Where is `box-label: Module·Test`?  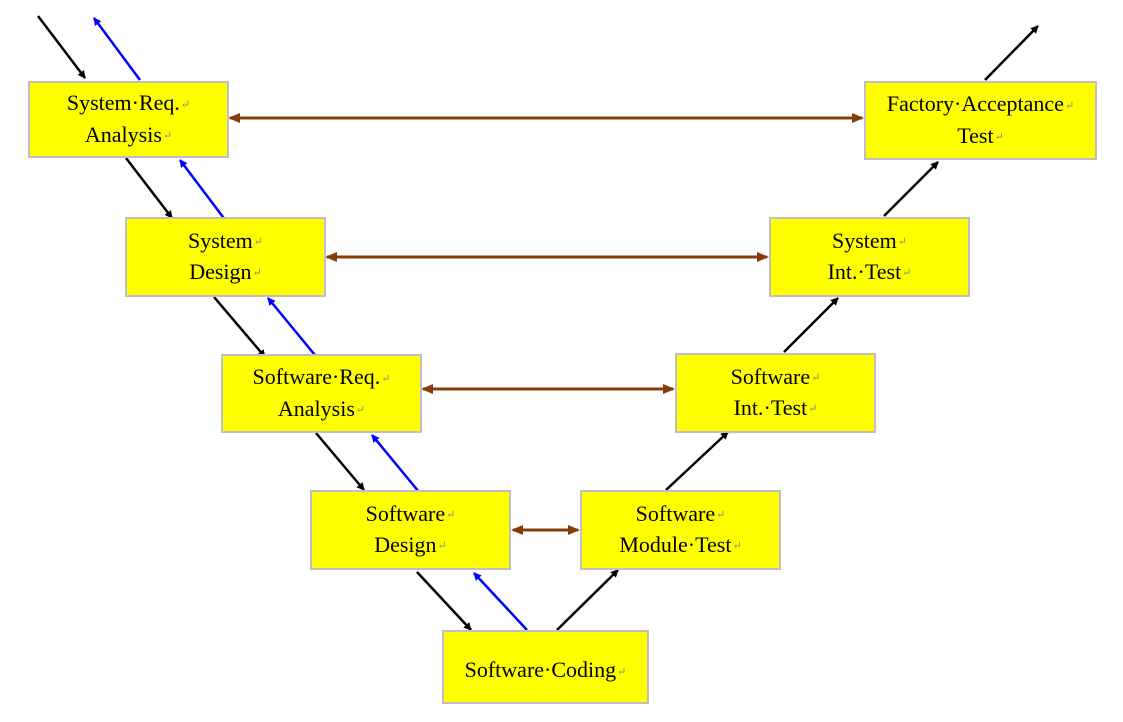 box-label: Module·Test is located at coordinates (680, 545).